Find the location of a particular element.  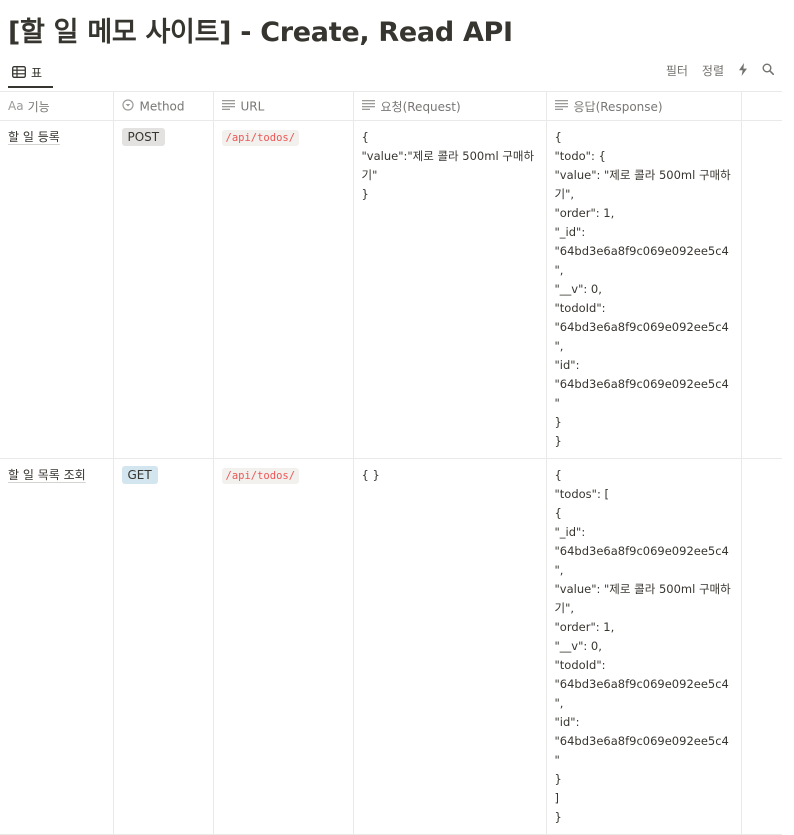

sort-button: 정렬 is located at coordinates (713, 70).